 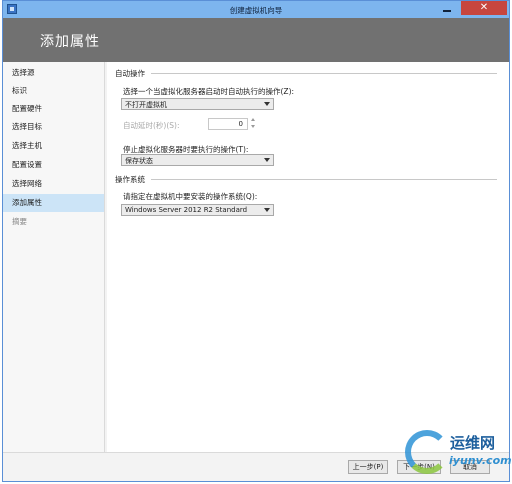 I want to click on watermark-cn-text: 运维网, so click(x=473, y=443).